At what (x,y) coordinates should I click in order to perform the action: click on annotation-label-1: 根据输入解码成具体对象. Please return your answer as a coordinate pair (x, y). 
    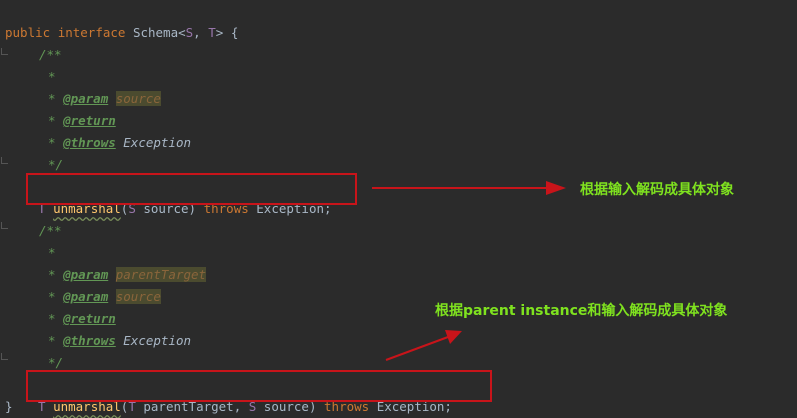
    Looking at the image, I should click on (657, 190).